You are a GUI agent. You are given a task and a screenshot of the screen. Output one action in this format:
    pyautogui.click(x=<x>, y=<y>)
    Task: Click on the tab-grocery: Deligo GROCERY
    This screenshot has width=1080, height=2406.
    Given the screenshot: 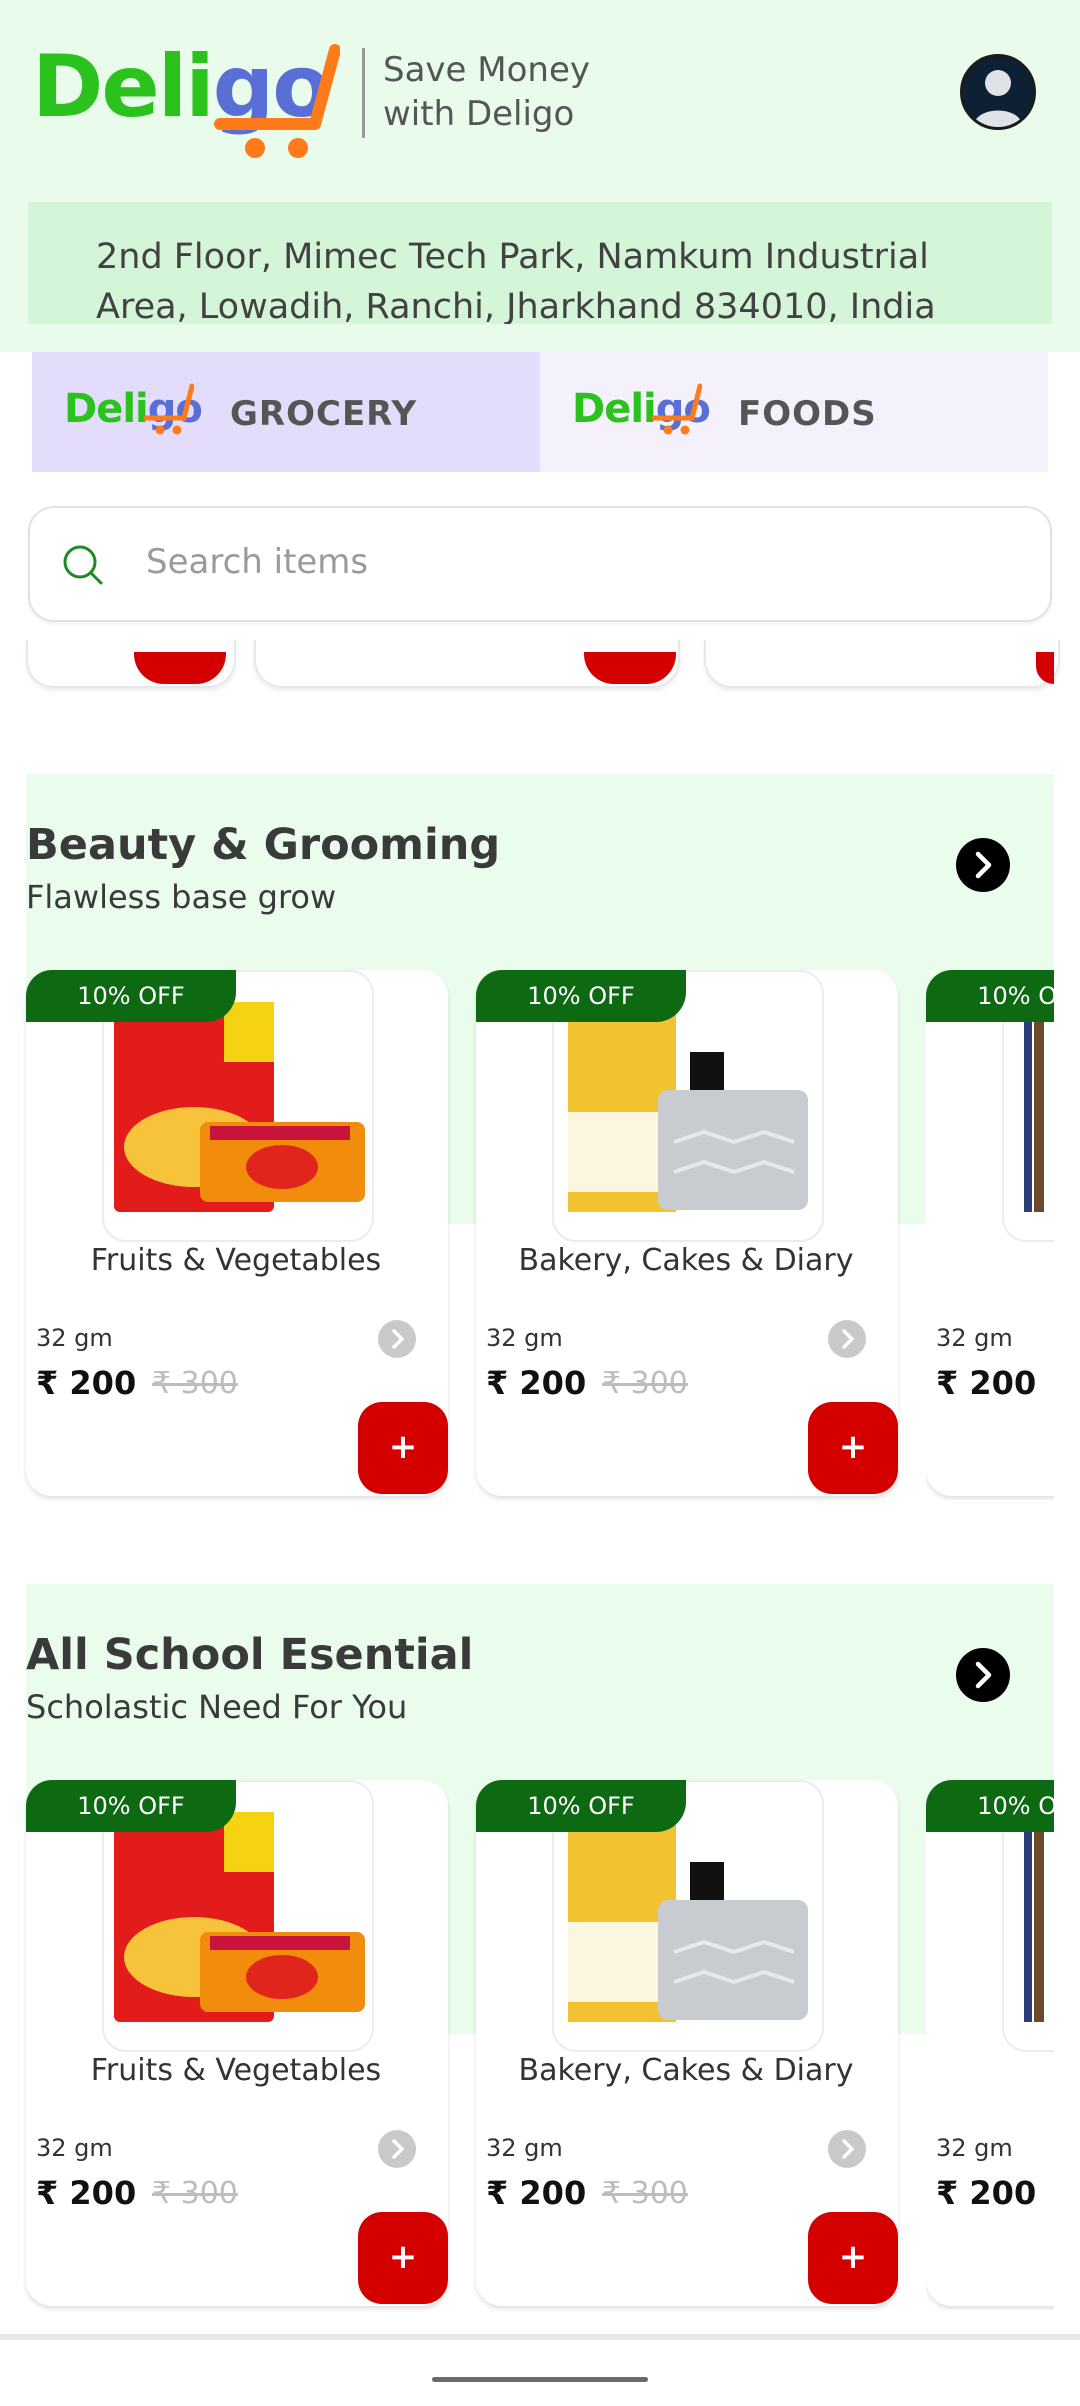 What is the action you would take?
    pyautogui.click(x=286, y=412)
    